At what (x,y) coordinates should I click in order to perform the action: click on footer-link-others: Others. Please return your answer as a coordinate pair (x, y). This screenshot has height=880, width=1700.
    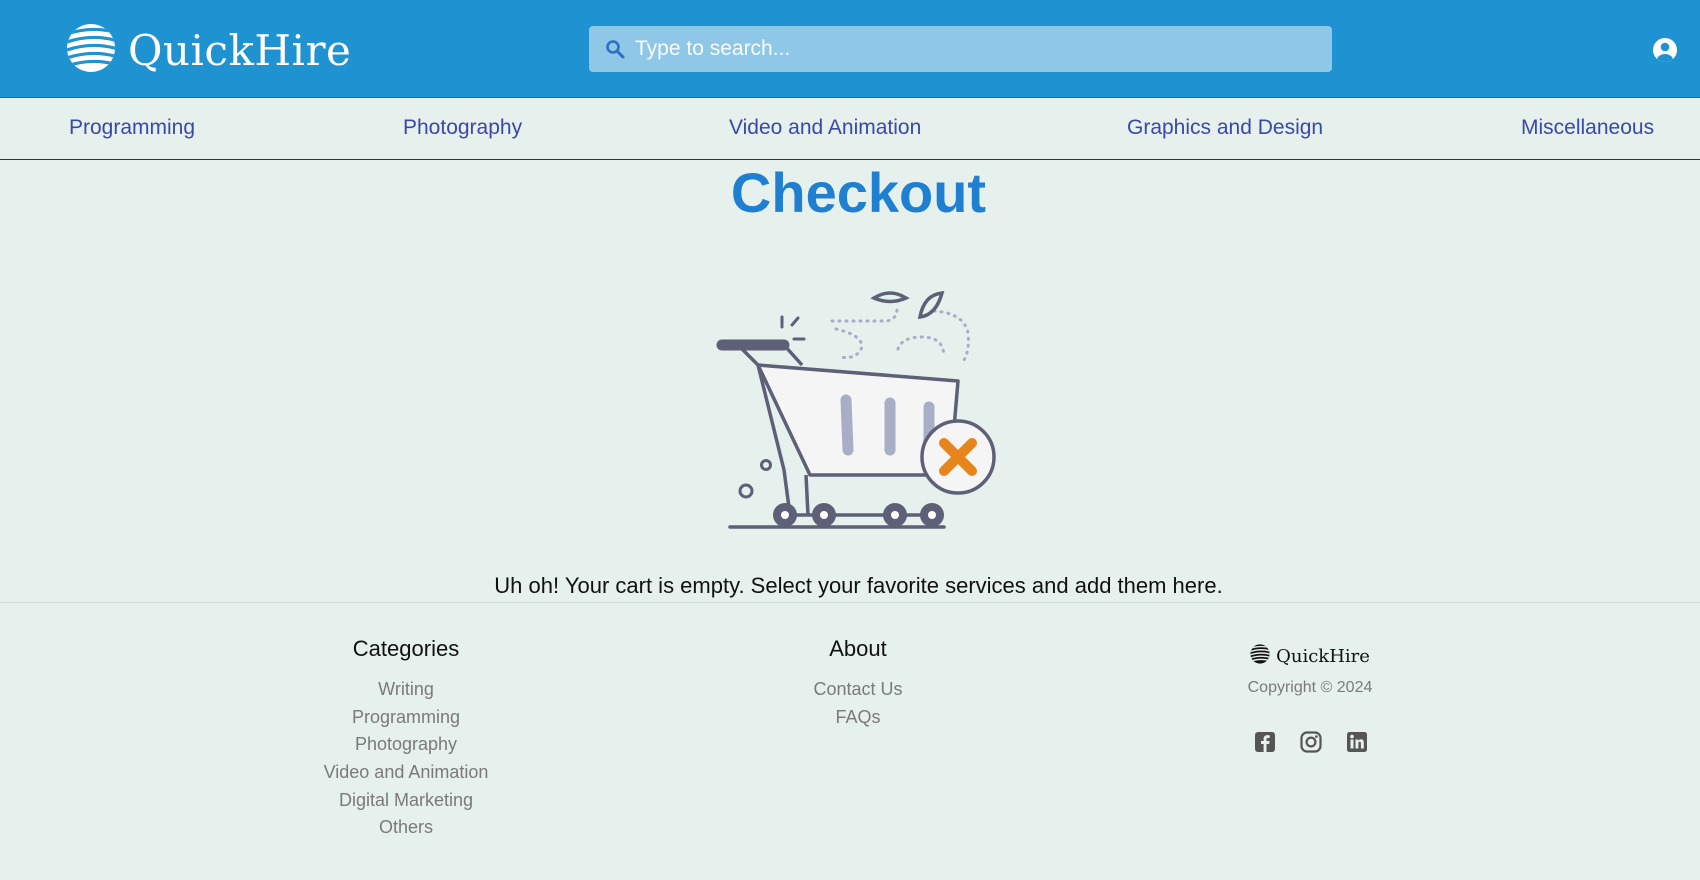
    Looking at the image, I should click on (406, 828).